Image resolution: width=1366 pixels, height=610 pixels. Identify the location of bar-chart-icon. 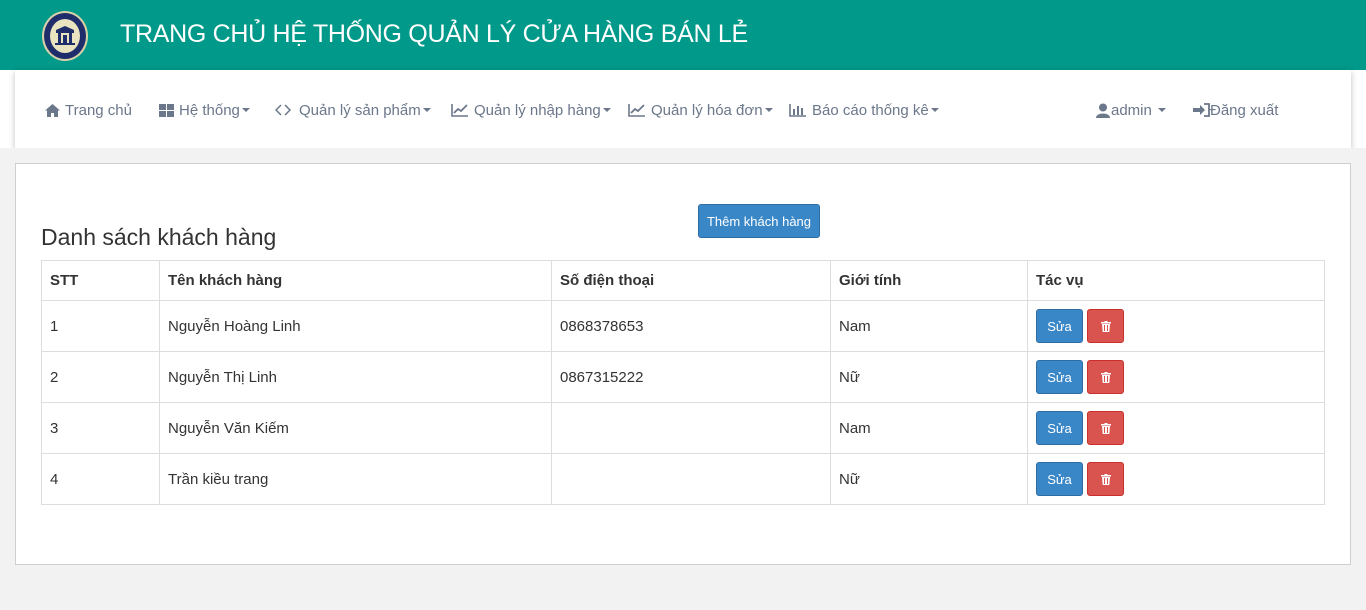
(798, 110).